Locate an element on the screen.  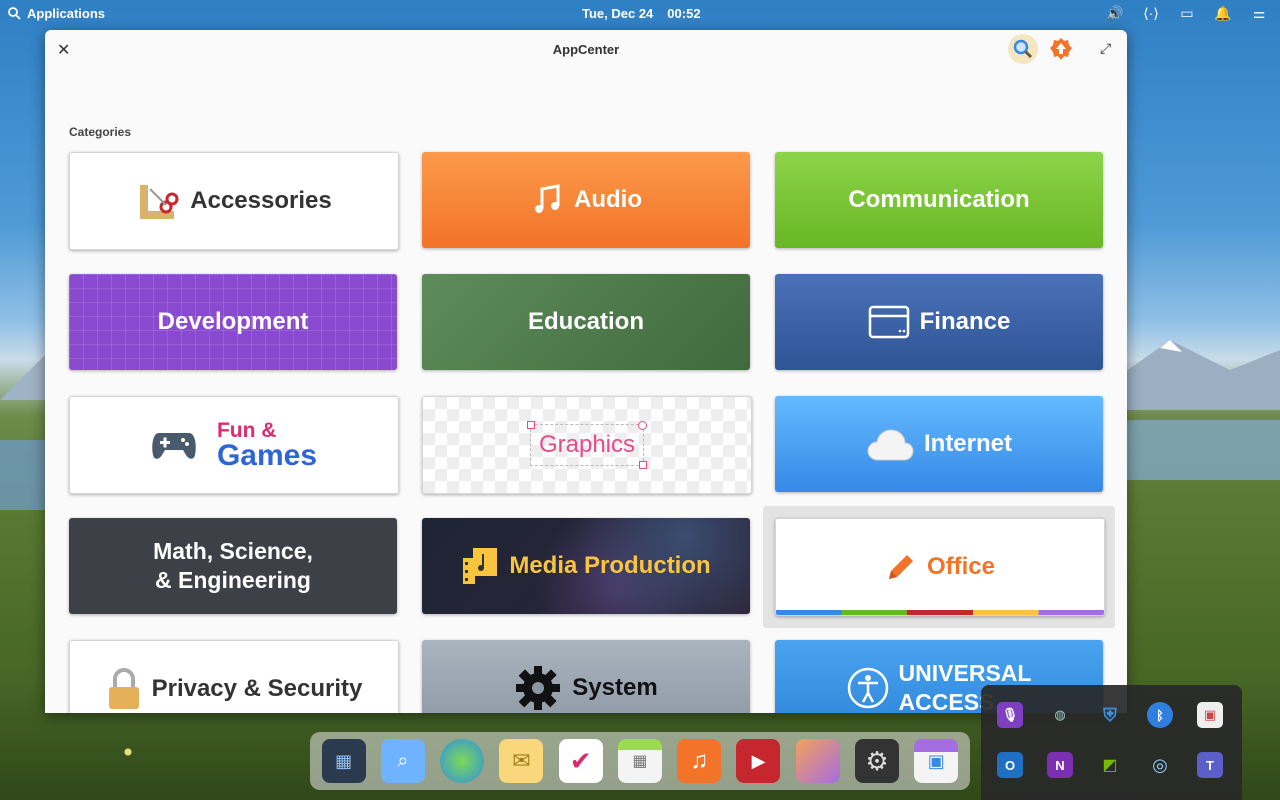
category-education: Education is located at coordinates (586, 322).